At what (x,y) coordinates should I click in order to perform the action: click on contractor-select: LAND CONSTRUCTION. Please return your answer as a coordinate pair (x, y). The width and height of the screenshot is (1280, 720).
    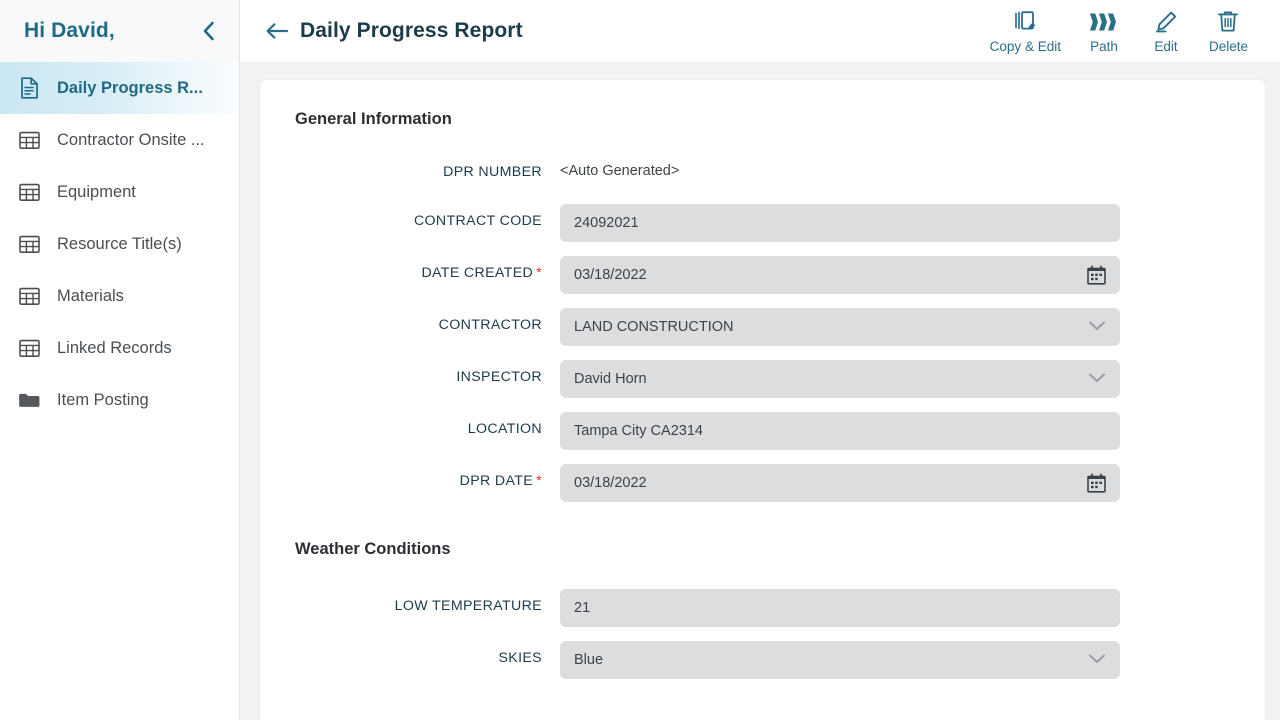
    Looking at the image, I should click on (840, 327).